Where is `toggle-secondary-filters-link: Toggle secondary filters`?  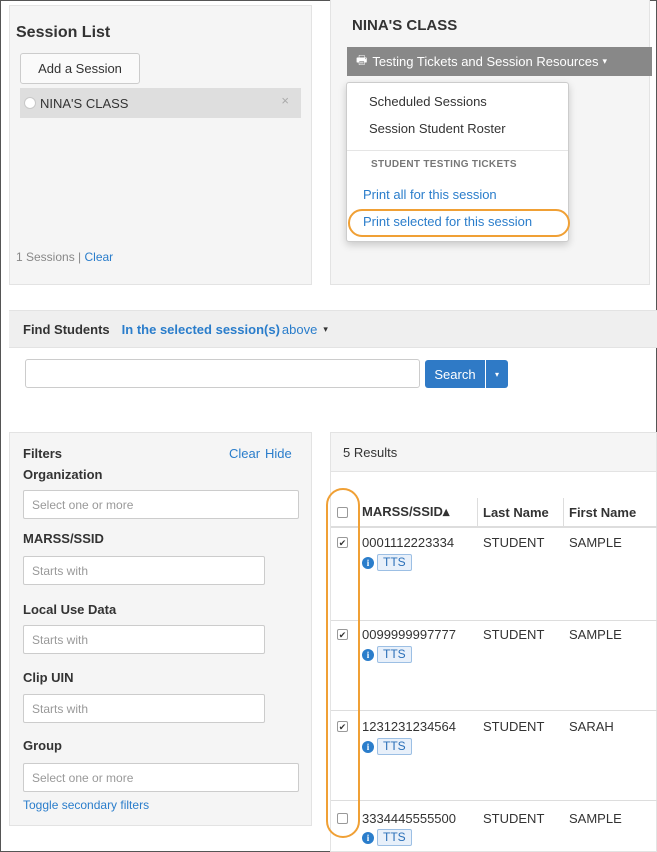
toggle-secondary-filters-link: Toggle secondary filters is located at coordinates (86, 805).